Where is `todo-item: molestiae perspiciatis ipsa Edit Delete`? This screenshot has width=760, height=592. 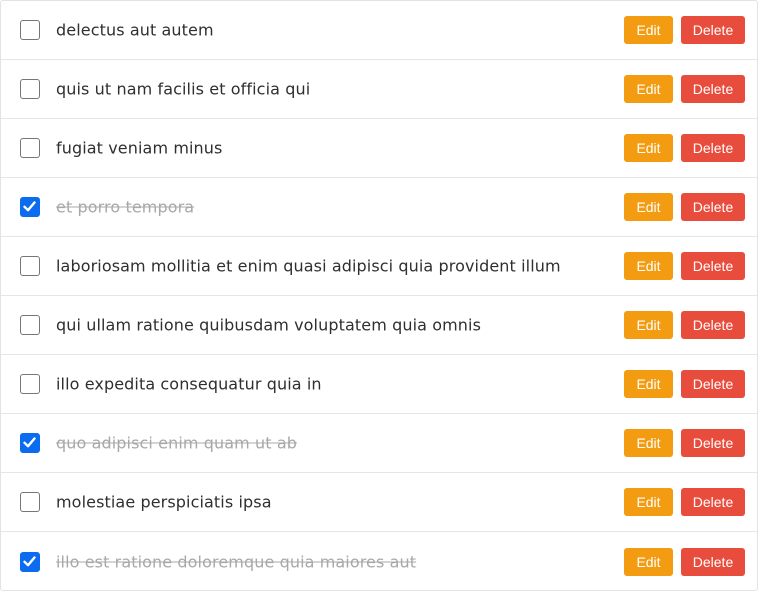
todo-item: molestiae perspiciatis ipsa Edit Delete is located at coordinates (379, 502).